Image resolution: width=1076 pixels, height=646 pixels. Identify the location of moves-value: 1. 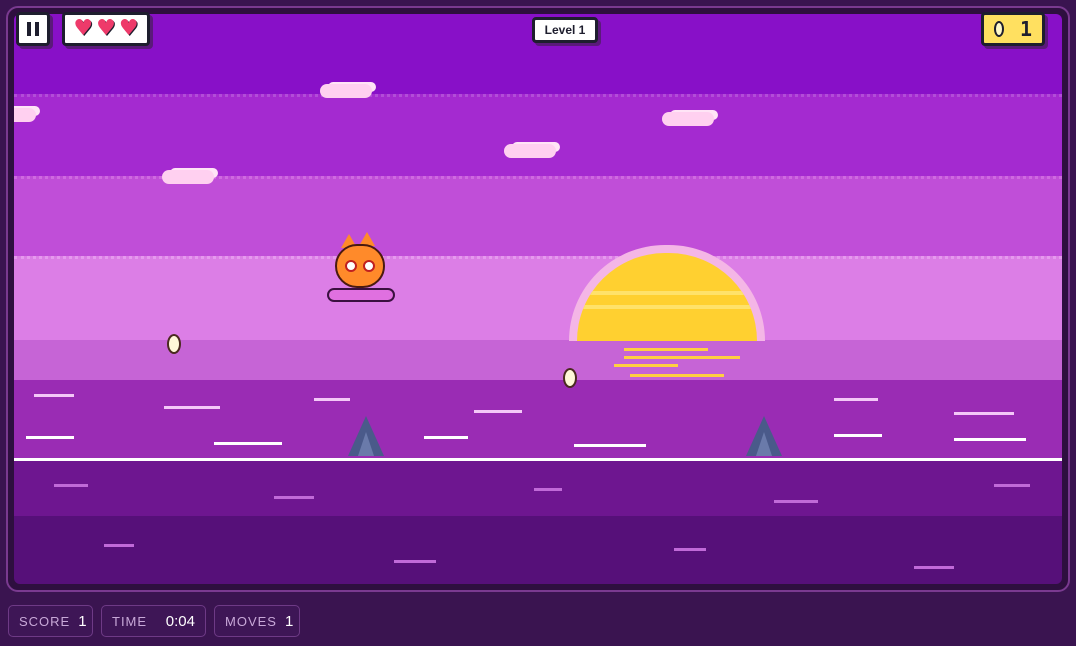
(289, 621).